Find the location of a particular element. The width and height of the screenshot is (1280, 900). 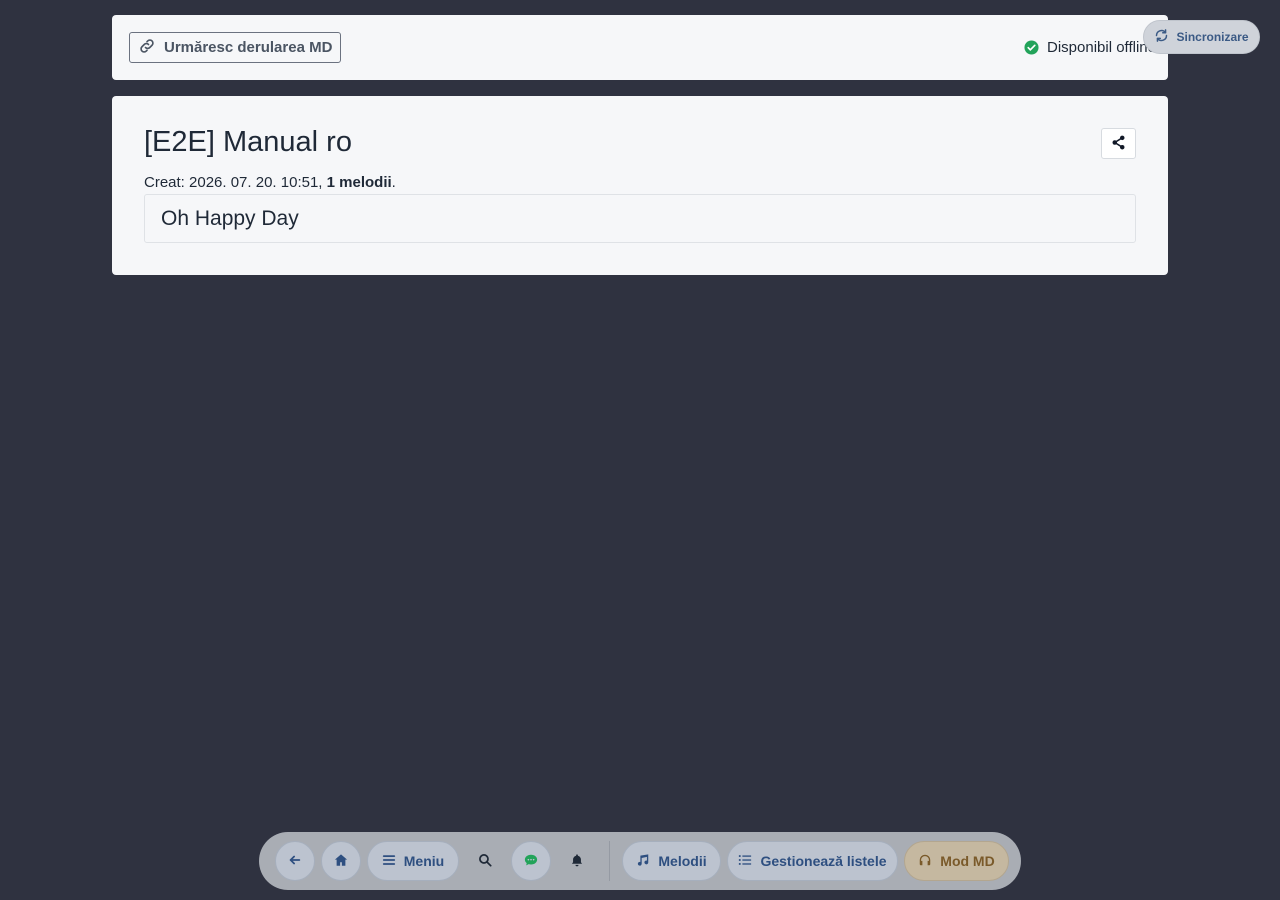

menu-button: Meniu is located at coordinates (413, 861).